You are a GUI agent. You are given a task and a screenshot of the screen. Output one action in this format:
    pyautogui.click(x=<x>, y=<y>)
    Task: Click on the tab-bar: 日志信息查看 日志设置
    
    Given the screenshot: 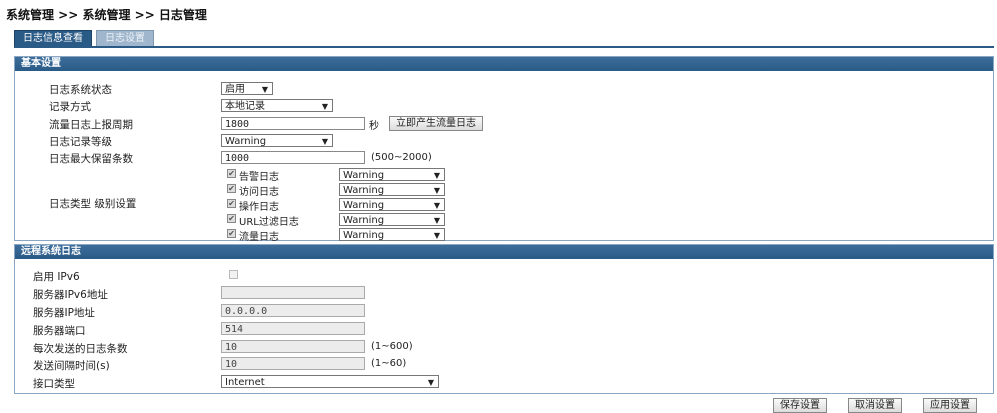 What is the action you would take?
    pyautogui.click(x=86, y=39)
    